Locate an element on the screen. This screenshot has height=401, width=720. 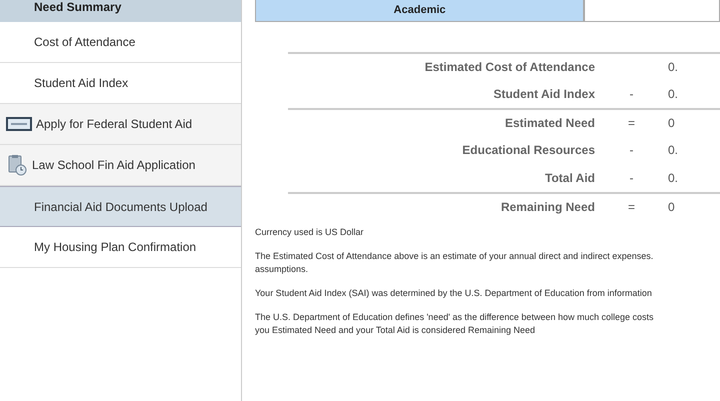
document-icon is located at coordinates (17, 165).